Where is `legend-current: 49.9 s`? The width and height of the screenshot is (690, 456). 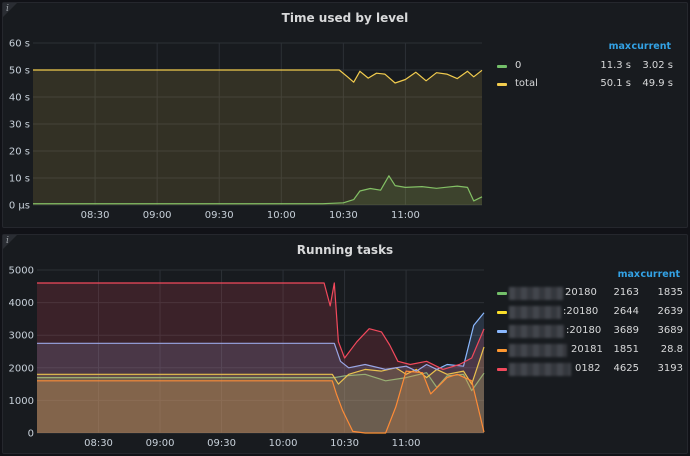 legend-current: 49.9 s is located at coordinates (657, 83).